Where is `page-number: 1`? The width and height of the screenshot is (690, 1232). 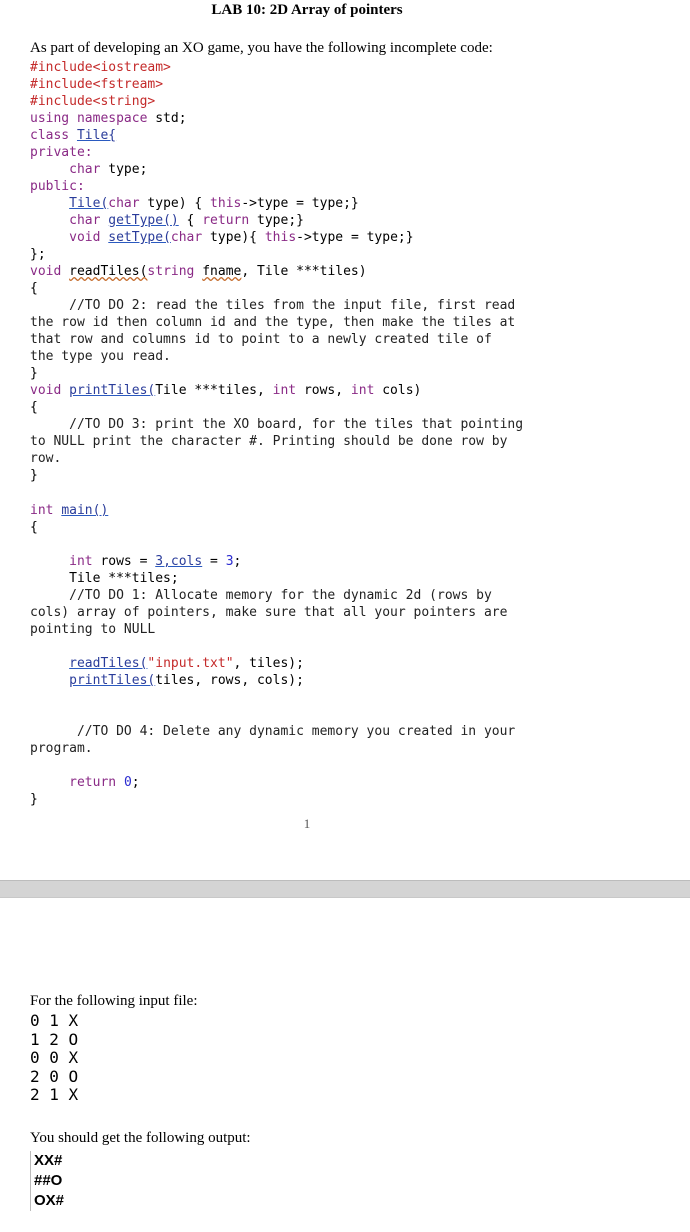
page-number: 1 is located at coordinates (307, 823).